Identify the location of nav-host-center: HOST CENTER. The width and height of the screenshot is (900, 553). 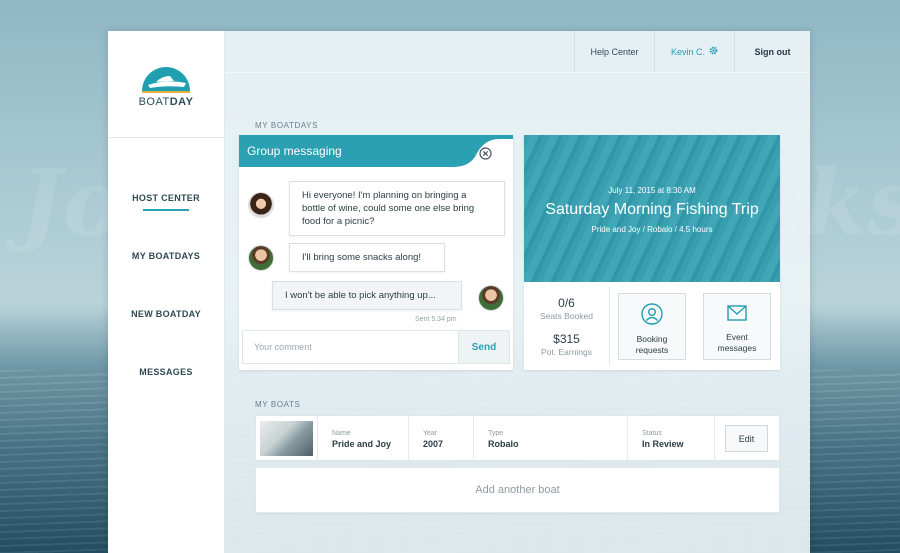
(166, 217).